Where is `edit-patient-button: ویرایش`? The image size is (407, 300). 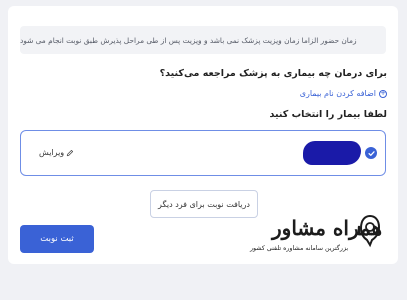 edit-patient-button: ویرایش is located at coordinates (56, 152).